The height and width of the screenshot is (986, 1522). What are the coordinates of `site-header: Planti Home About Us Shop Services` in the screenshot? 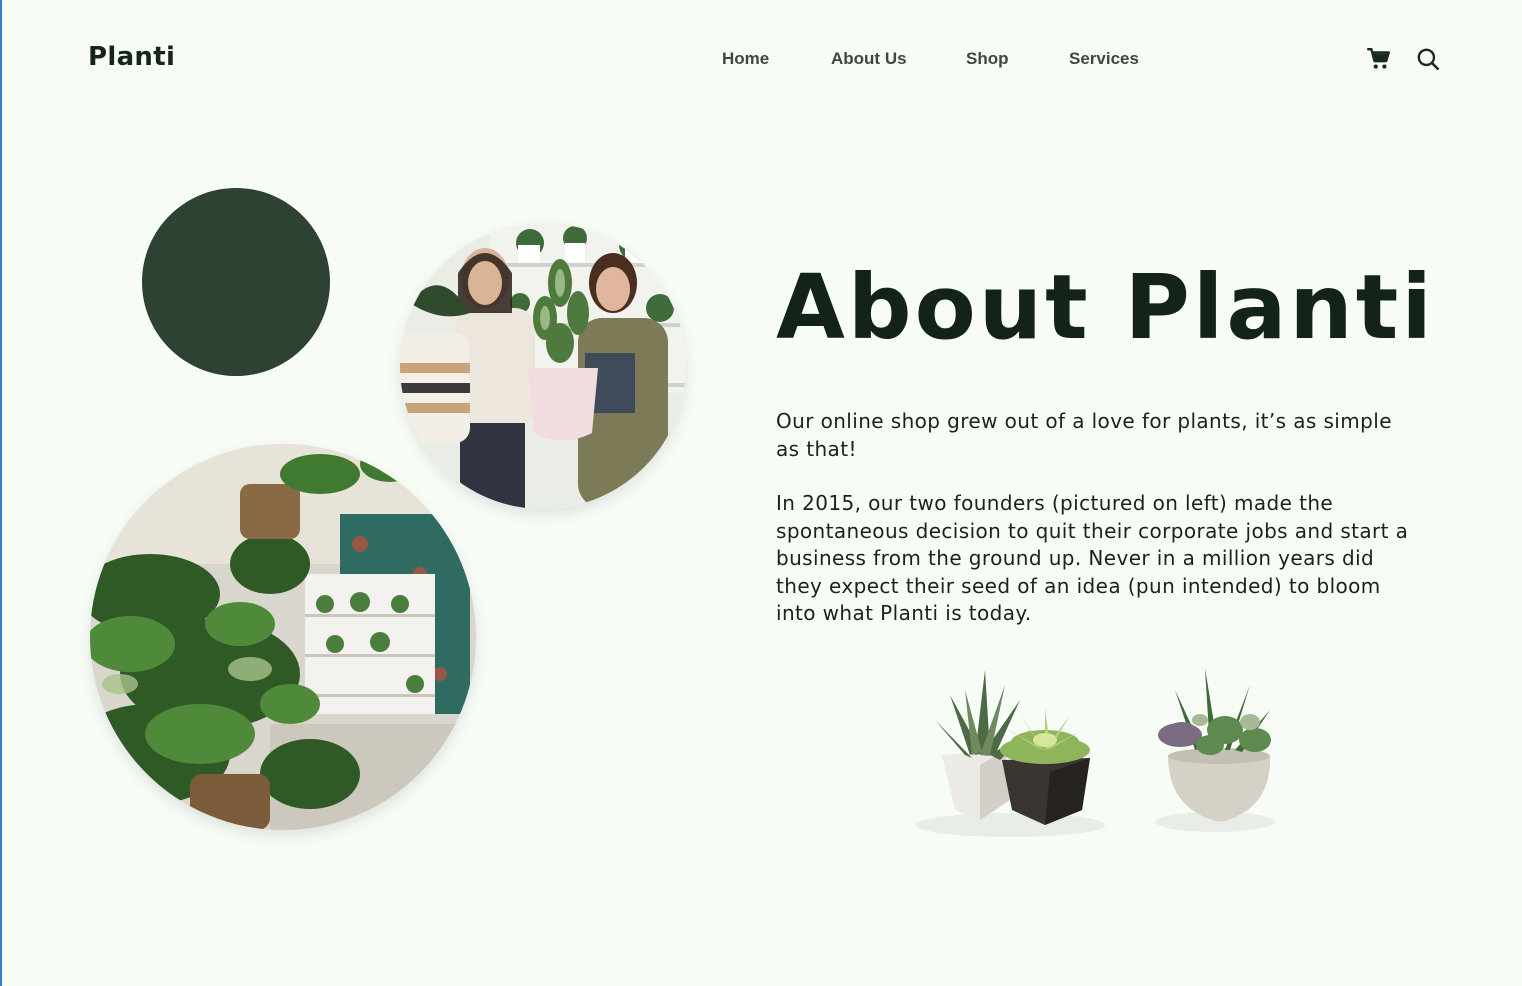 It's located at (761, 60).